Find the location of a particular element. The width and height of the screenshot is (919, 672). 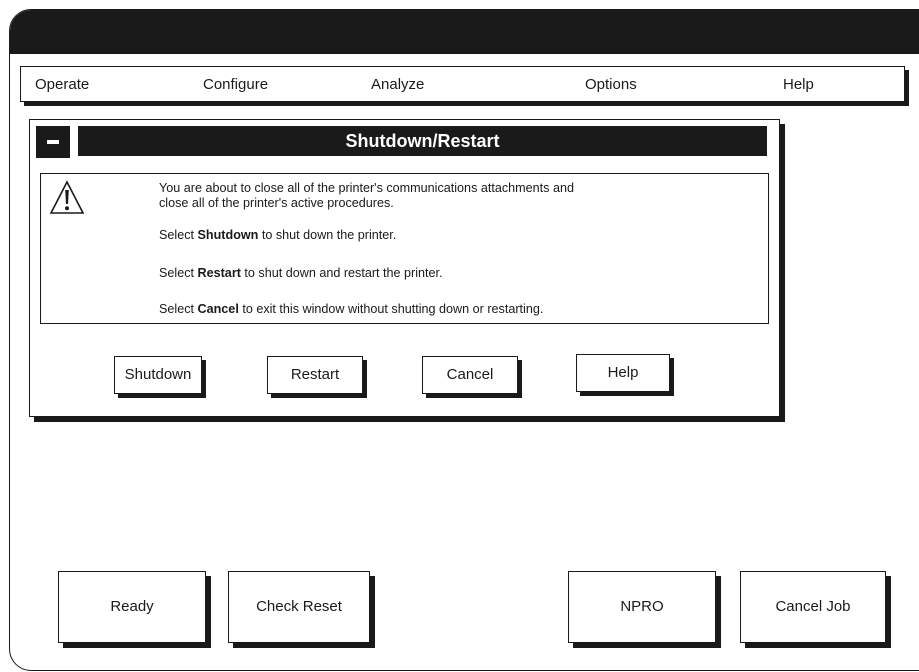

restart-instruction-text: to shut down and restart the printer. is located at coordinates (343, 273).